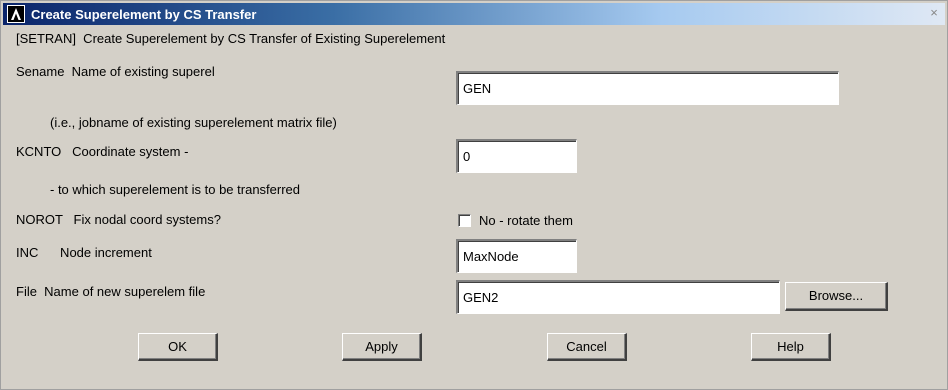  What do you see at coordinates (111, 291) in the screenshot?
I see `file-label: File Name of new superelem file` at bounding box center [111, 291].